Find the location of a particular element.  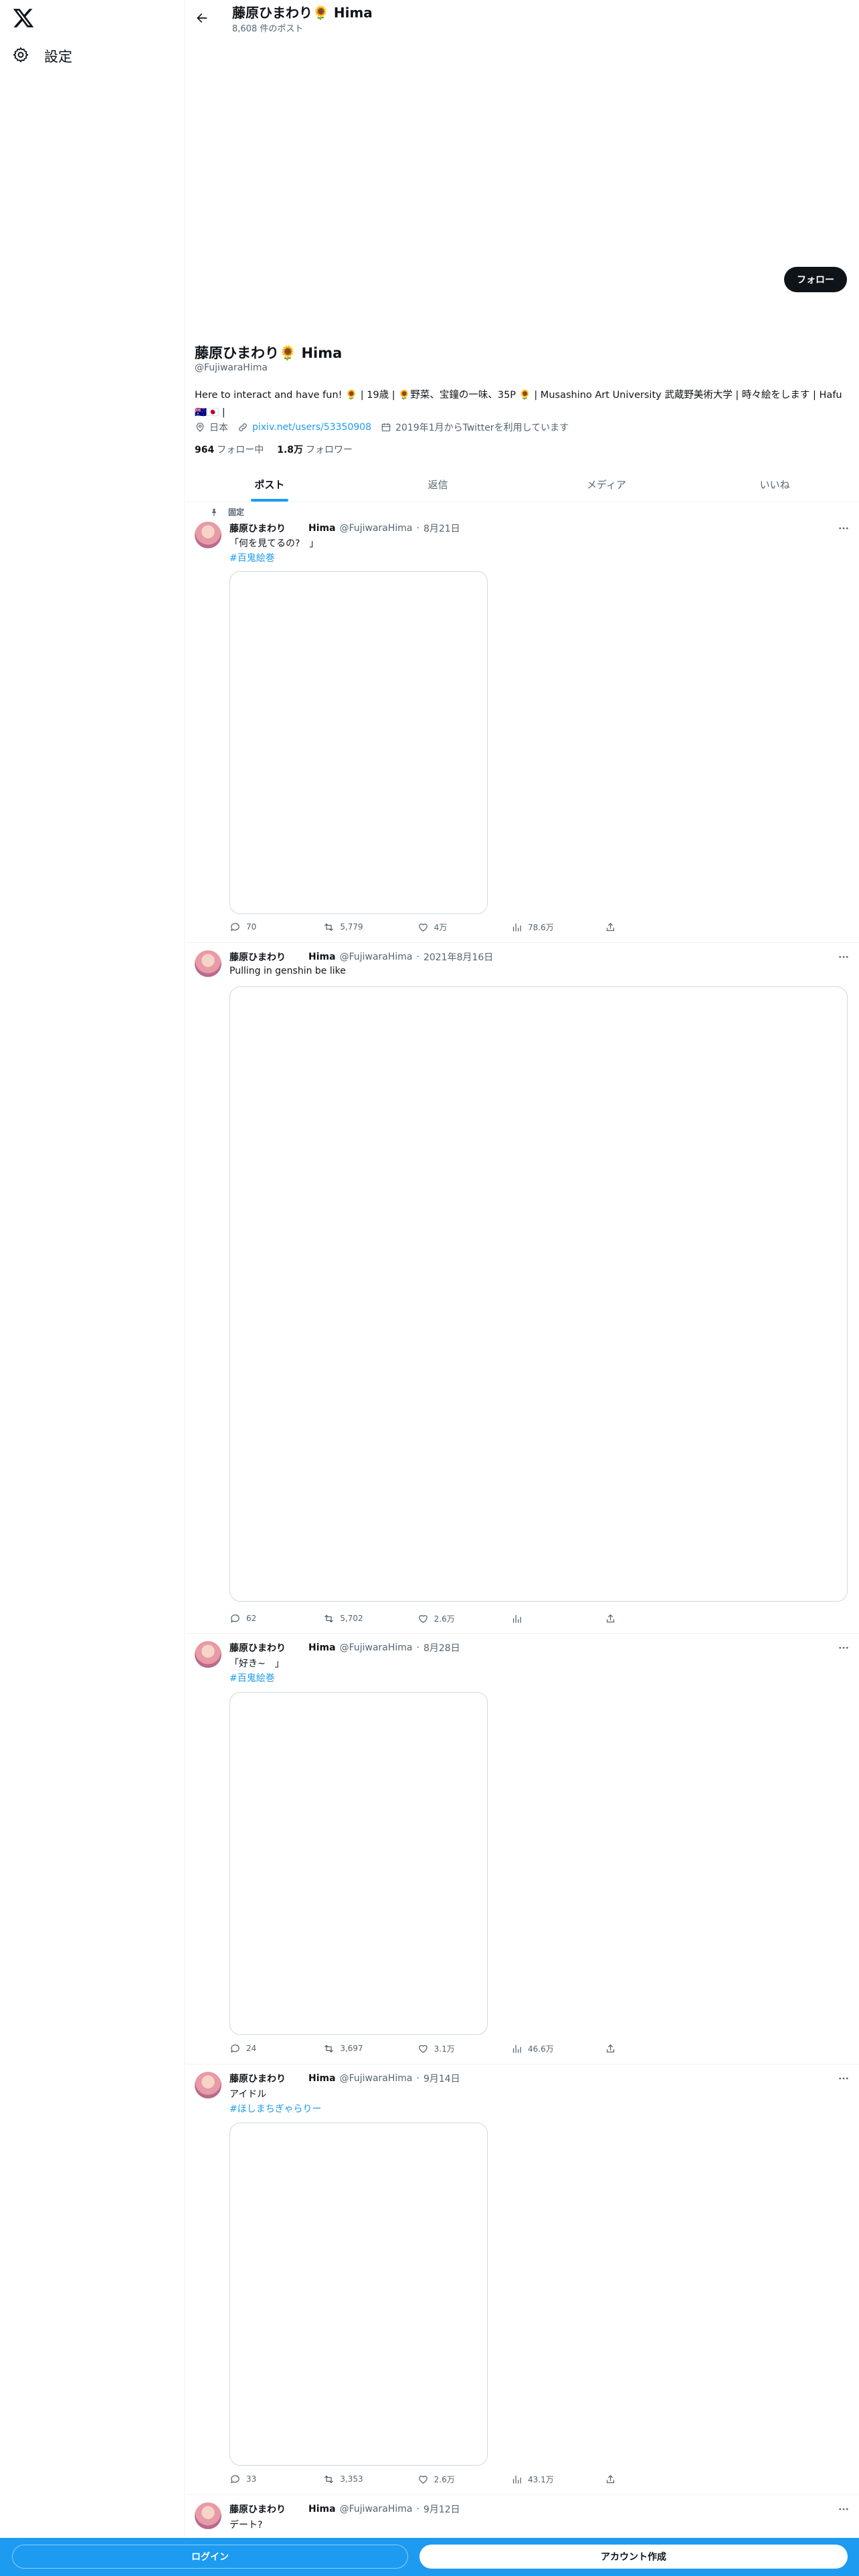

post-header: 藤原ひまわり Hima @FujiwaraHima · 8月28日 is located at coordinates (345, 1648).